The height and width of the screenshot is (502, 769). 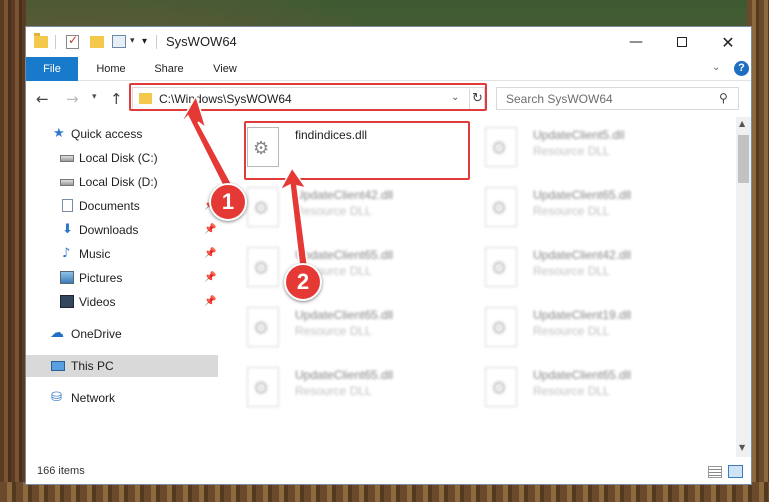 What do you see at coordinates (122, 366) in the screenshot?
I see `sidebar-item-this-pc: This PC` at bounding box center [122, 366].